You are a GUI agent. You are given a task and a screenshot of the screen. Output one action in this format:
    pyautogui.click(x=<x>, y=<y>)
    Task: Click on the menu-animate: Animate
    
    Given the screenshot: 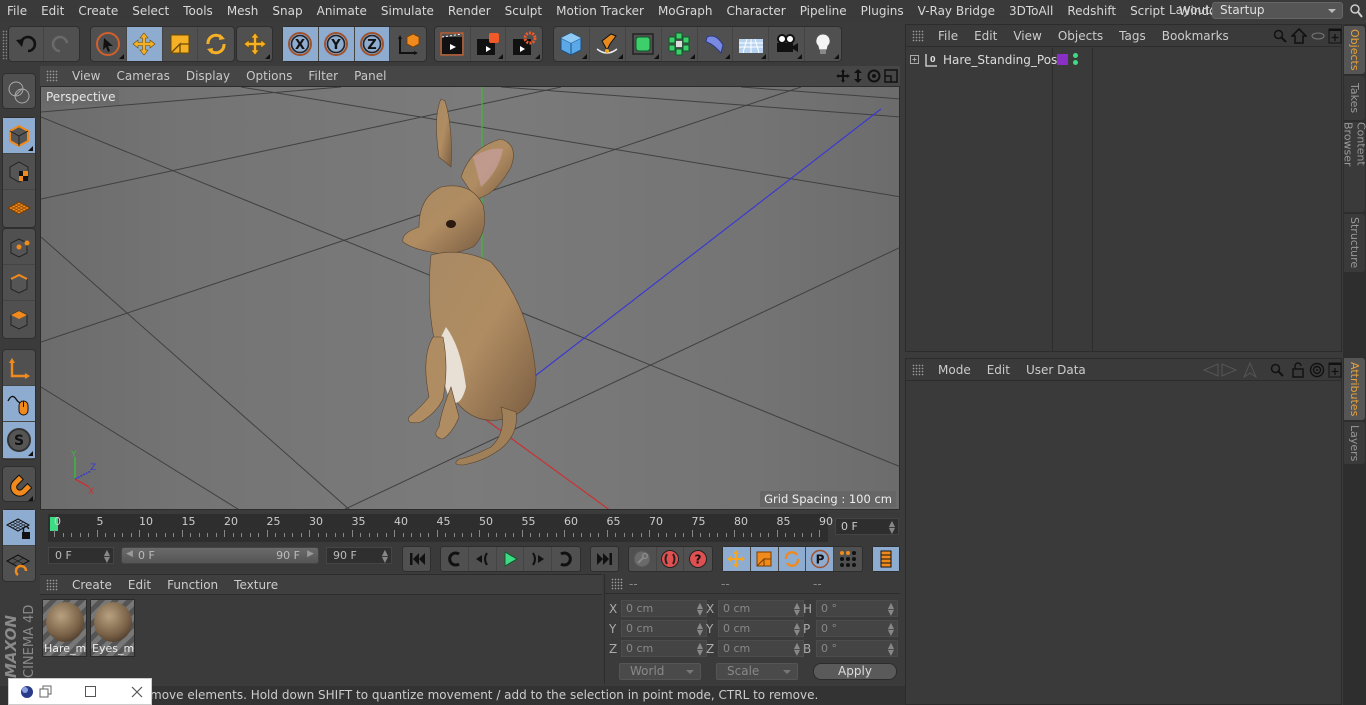 What is the action you would take?
    pyautogui.click(x=342, y=11)
    